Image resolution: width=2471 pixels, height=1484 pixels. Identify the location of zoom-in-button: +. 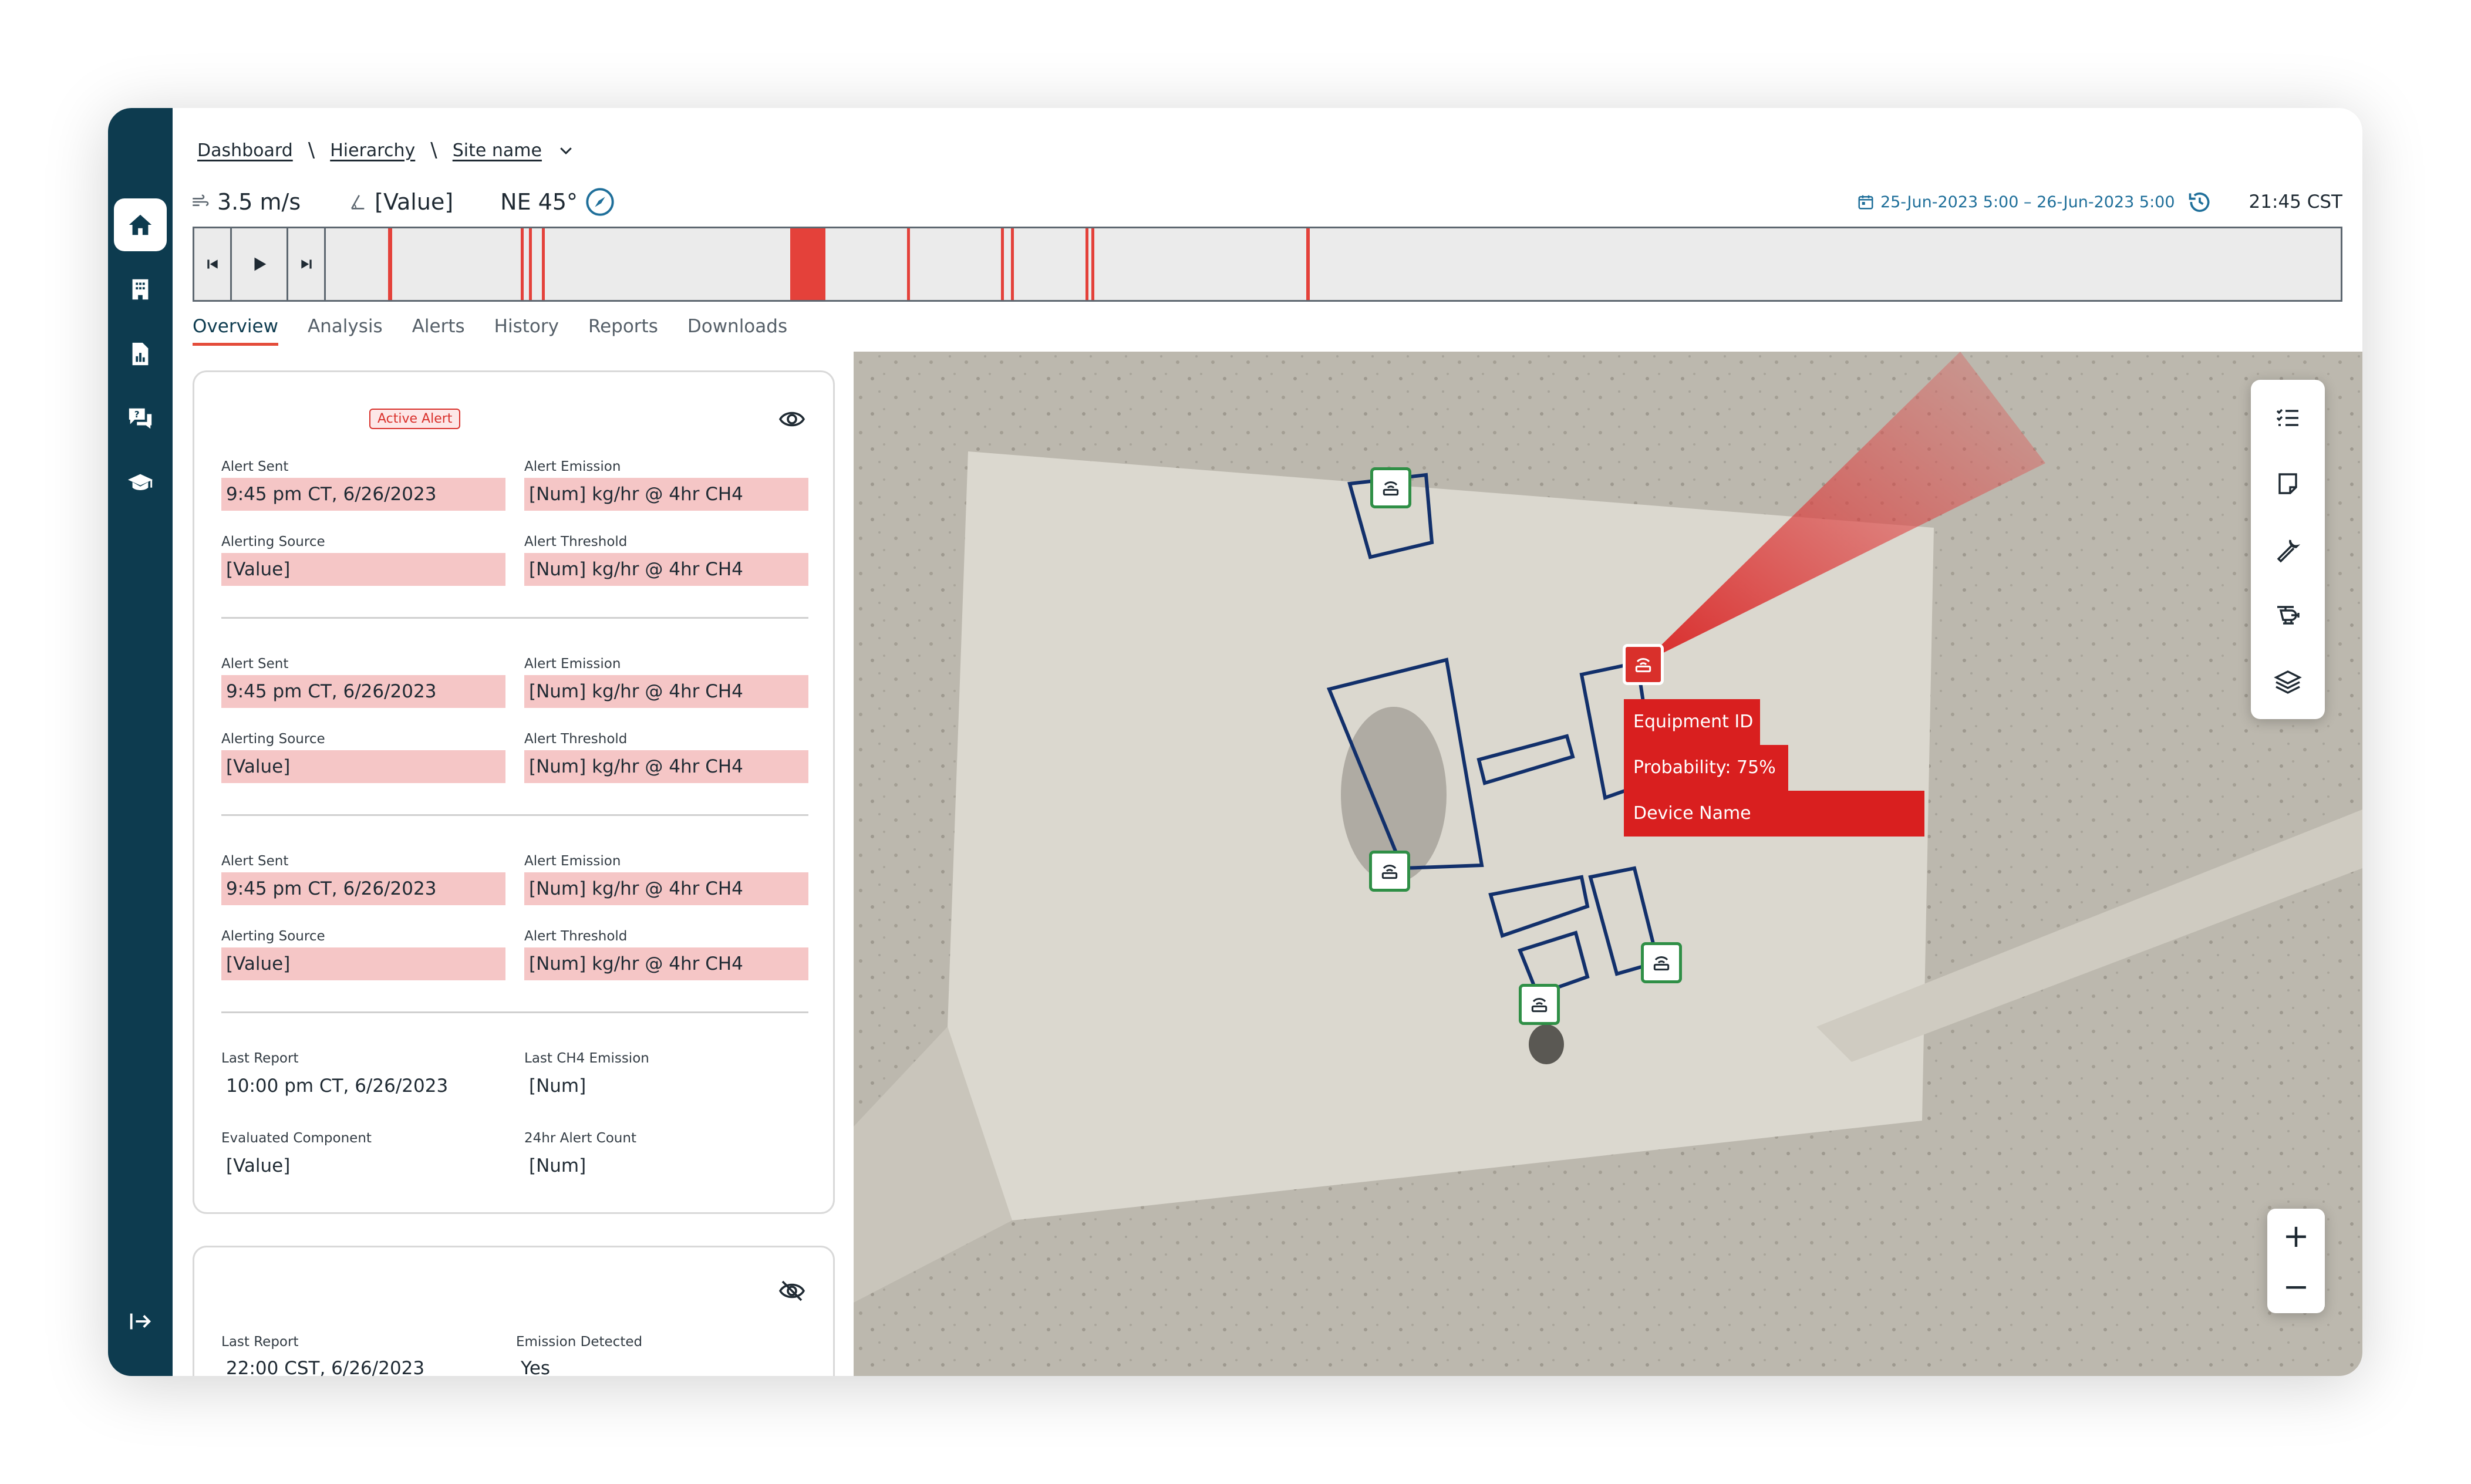
(2296, 1236).